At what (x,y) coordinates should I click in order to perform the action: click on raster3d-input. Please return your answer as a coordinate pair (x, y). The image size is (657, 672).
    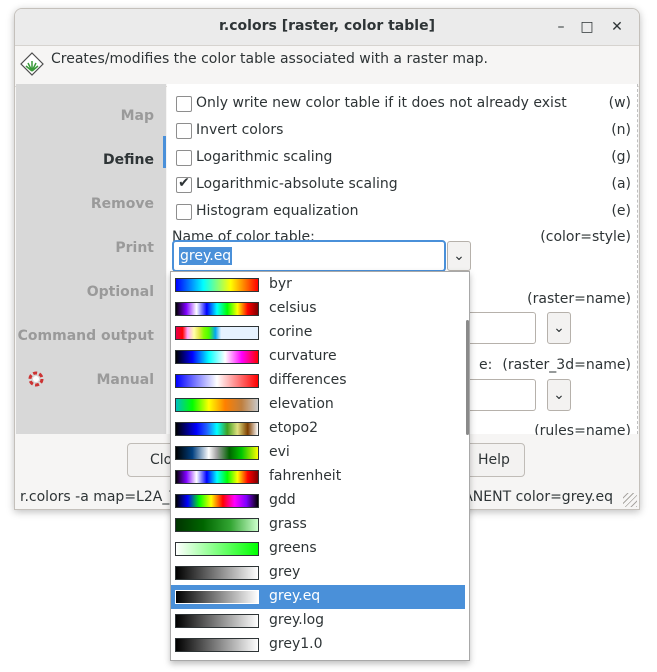
    Looking at the image, I should click on (501, 395).